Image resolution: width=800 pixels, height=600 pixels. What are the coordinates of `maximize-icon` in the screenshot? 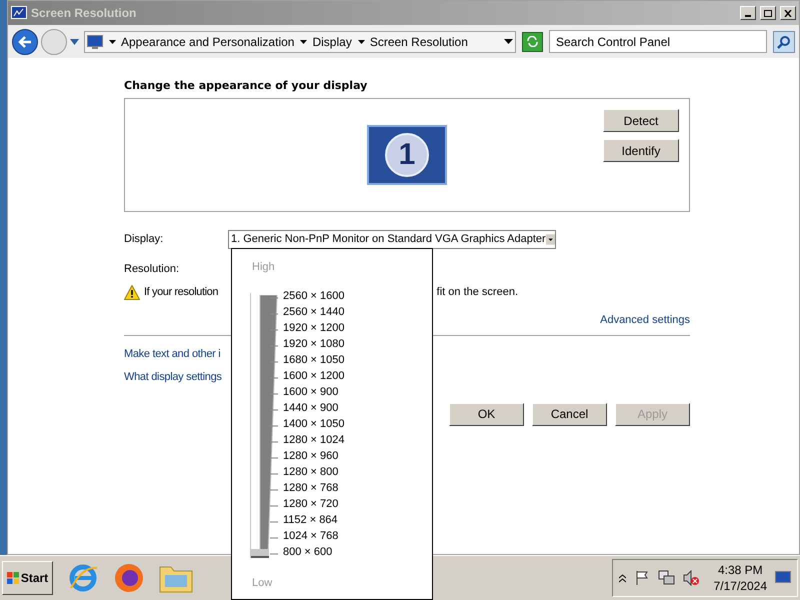 It's located at (768, 13).